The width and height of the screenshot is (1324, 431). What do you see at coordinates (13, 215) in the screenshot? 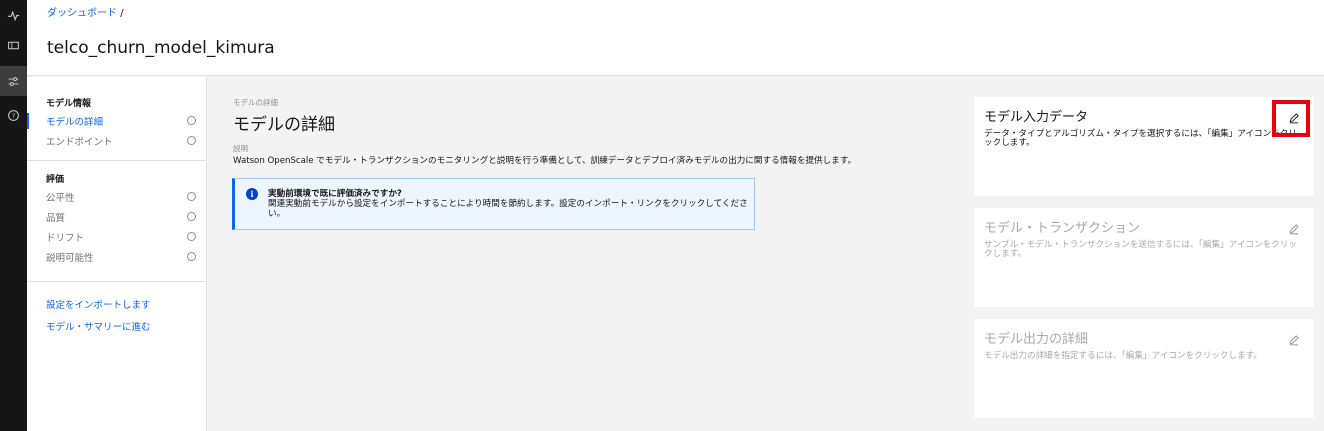
I see `left-rail: ?` at bounding box center [13, 215].